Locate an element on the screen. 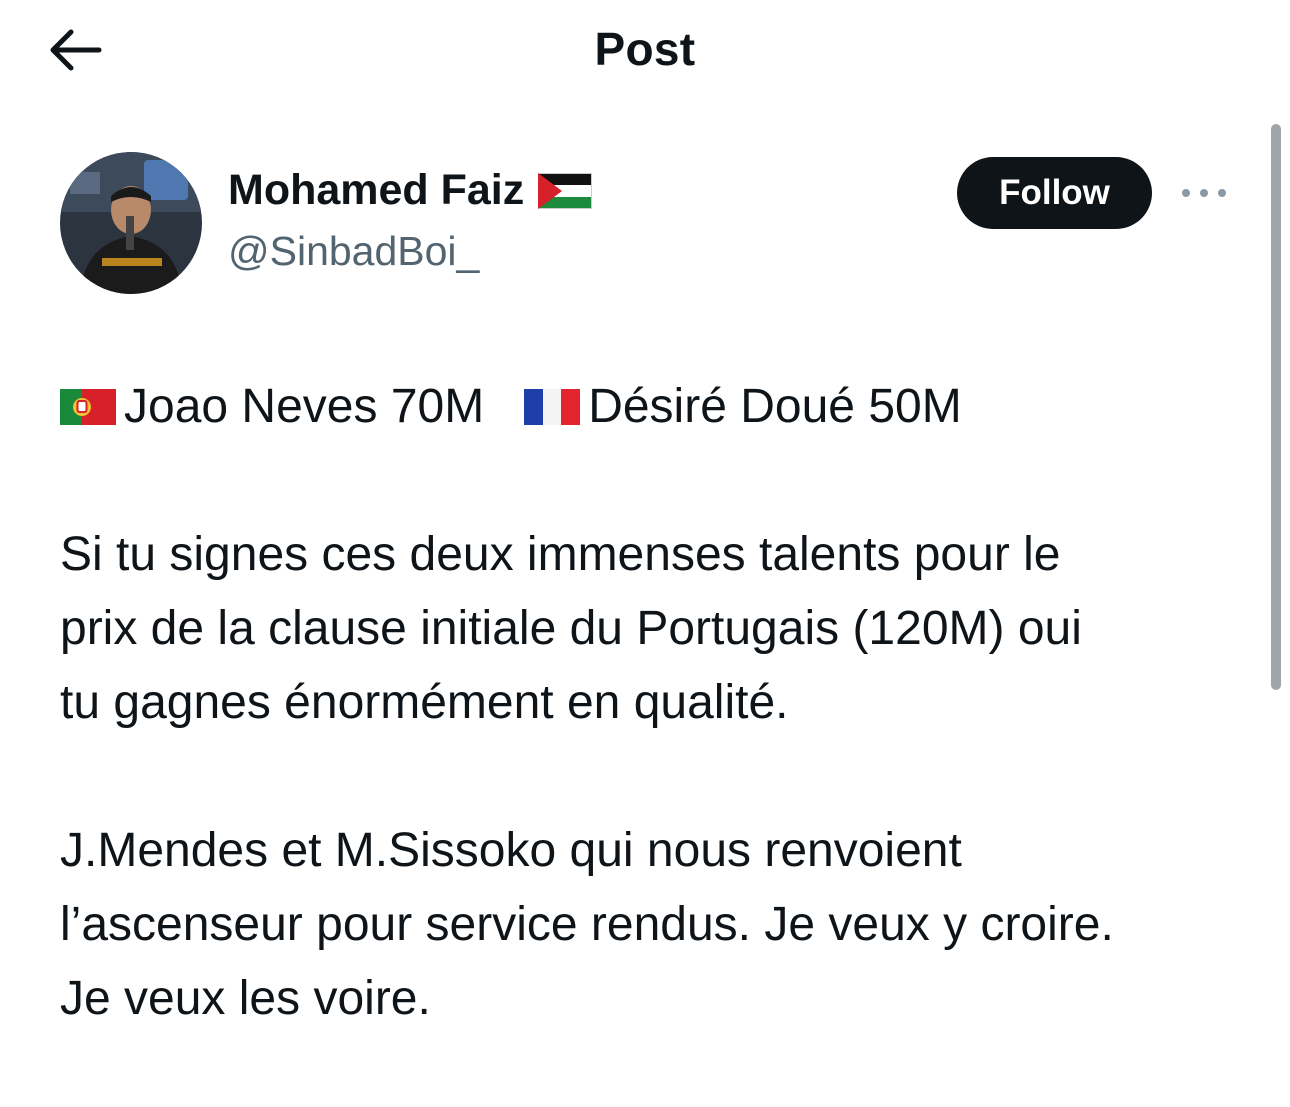  author-name: Mohamed Faiz is located at coordinates (410, 190).